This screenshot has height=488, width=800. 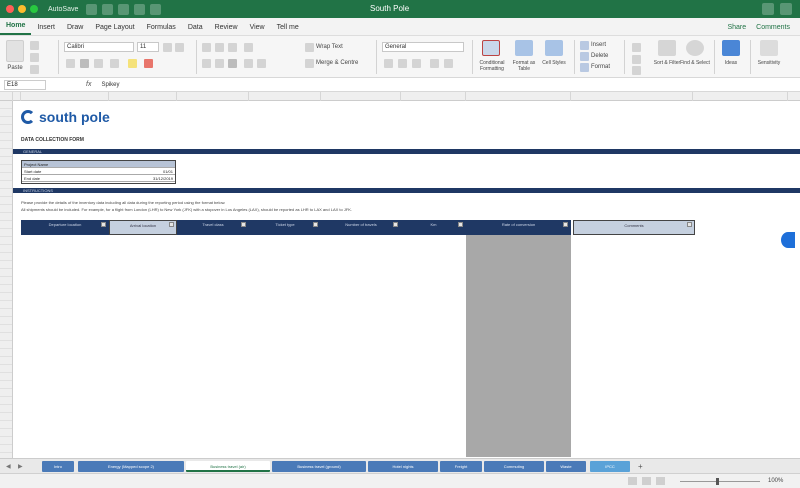 I want to click on decrease-decimal-icon, so click(x=448, y=63).